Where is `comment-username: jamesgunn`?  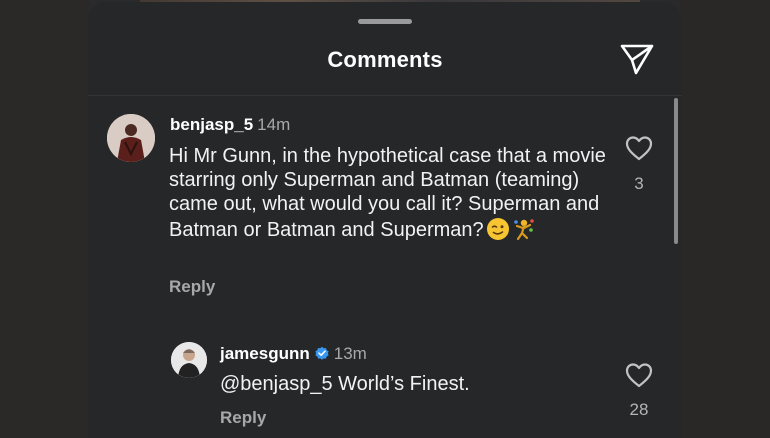
comment-username: jamesgunn is located at coordinates (265, 353).